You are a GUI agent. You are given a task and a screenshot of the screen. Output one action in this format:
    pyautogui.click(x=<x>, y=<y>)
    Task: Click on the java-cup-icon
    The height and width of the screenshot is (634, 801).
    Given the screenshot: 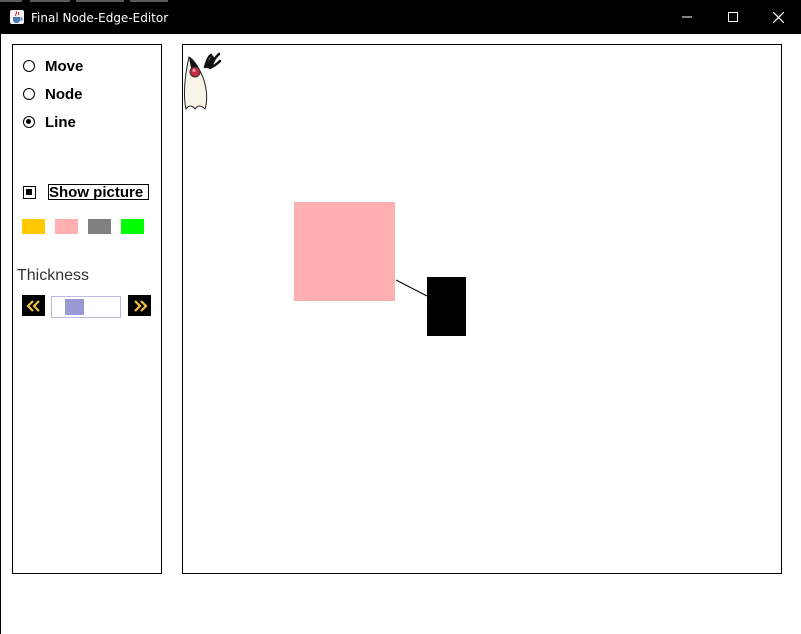 What is the action you would take?
    pyautogui.click(x=17, y=17)
    